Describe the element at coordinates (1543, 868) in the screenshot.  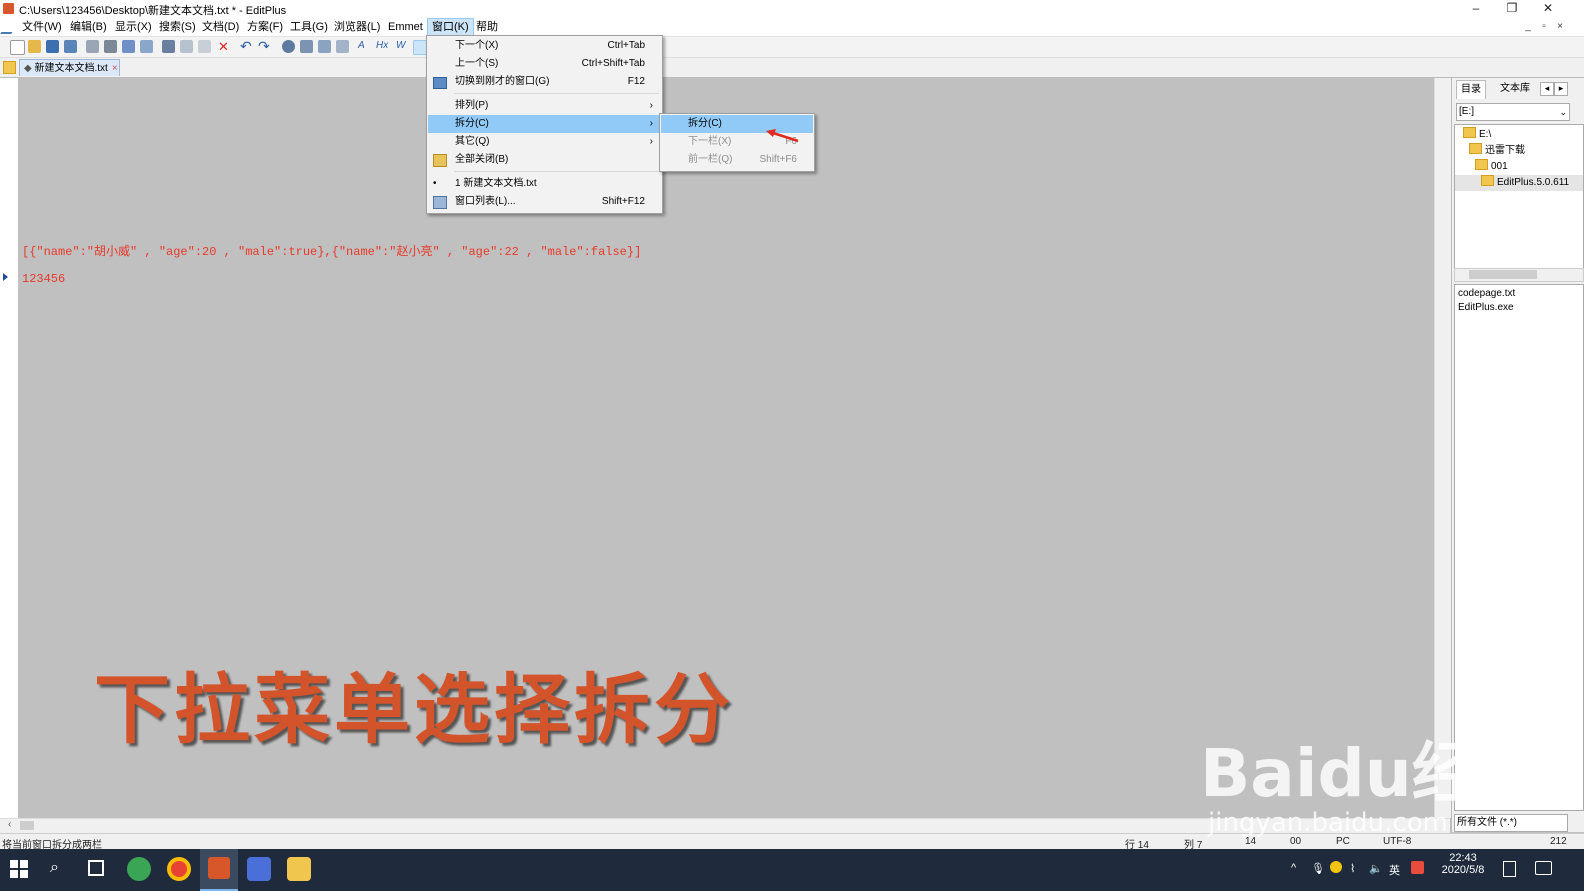
I see `notification-icon` at that location.